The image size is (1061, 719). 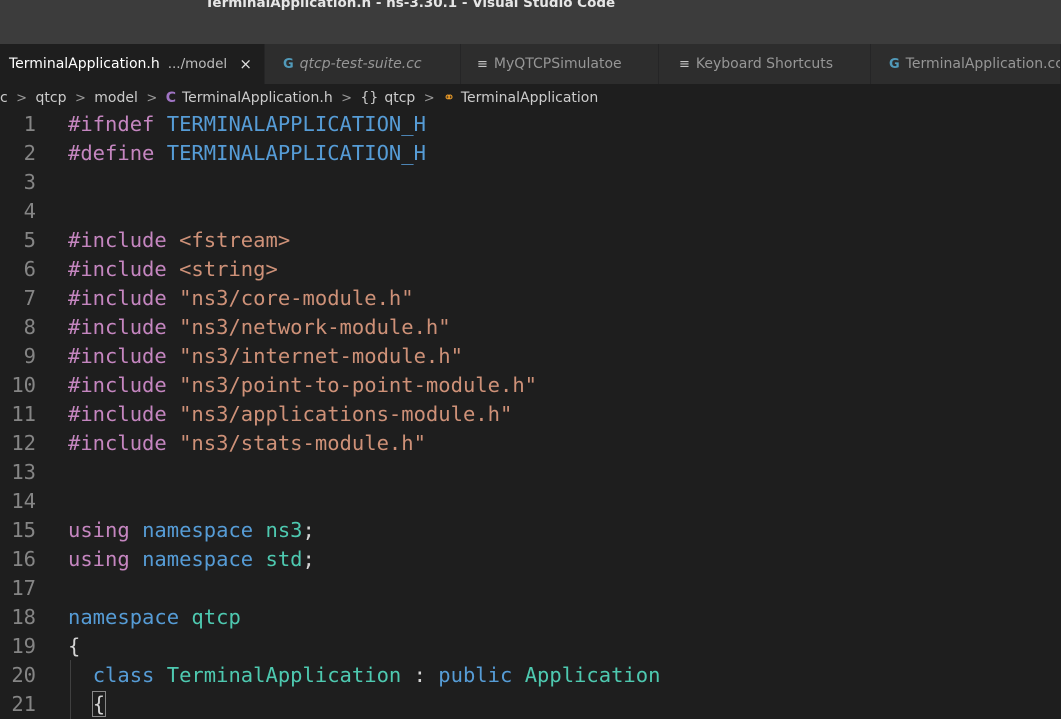 What do you see at coordinates (346, 414) in the screenshot?
I see `code-token: "ns3/applications-module.h"` at bounding box center [346, 414].